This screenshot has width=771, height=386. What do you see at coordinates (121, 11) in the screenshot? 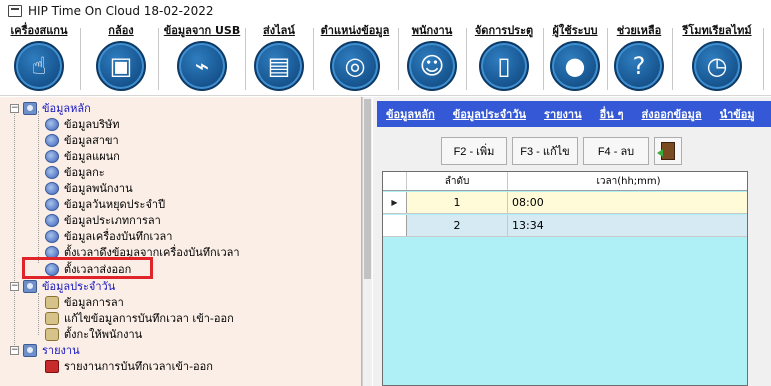
I see `window-title: HIP Time On Cloud 18-02-2022` at bounding box center [121, 11].